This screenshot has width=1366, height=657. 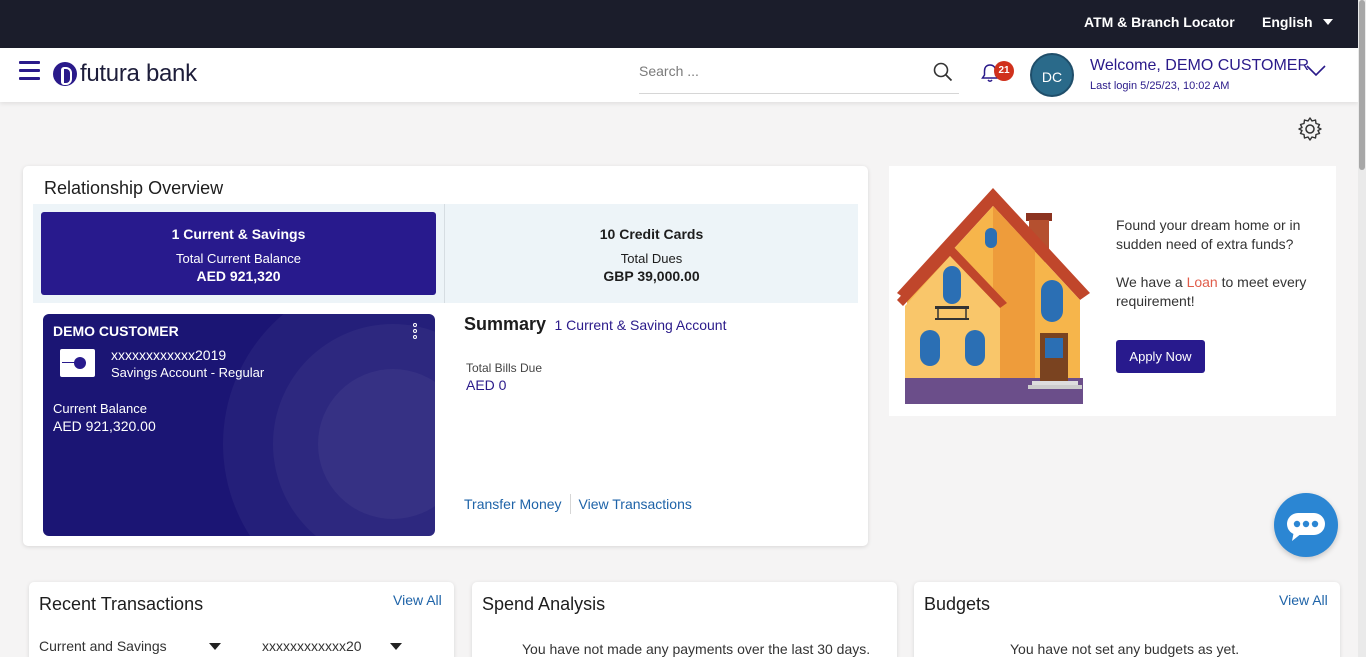 I want to click on tab-value: GBP 39,000.00, so click(x=651, y=276).